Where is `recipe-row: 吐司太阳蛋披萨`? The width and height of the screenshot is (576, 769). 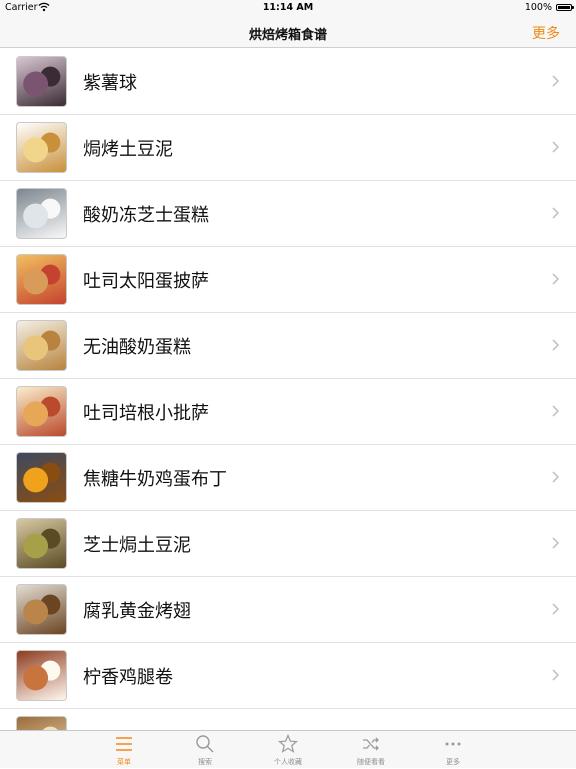 recipe-row: 吐司太阳蛋披萨 is located at coordinates (288, 280).